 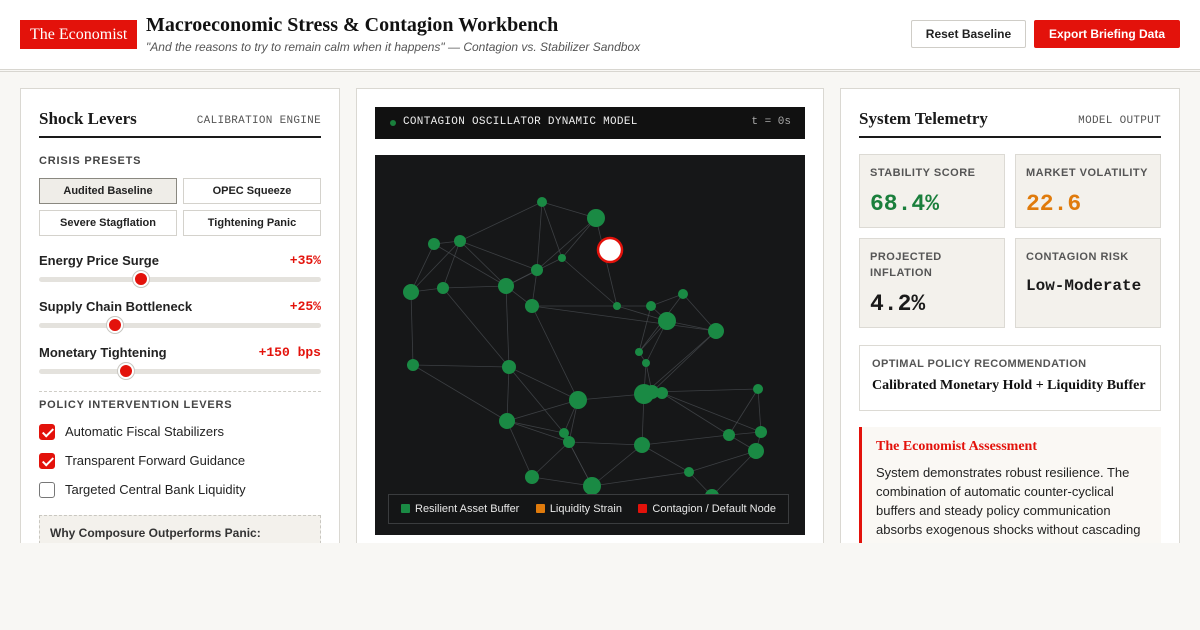 What do you see at coordinates (99, 260) in the screenshot?
I see `slider-label: Energy Price Surge` at bounding box center [99, 260].